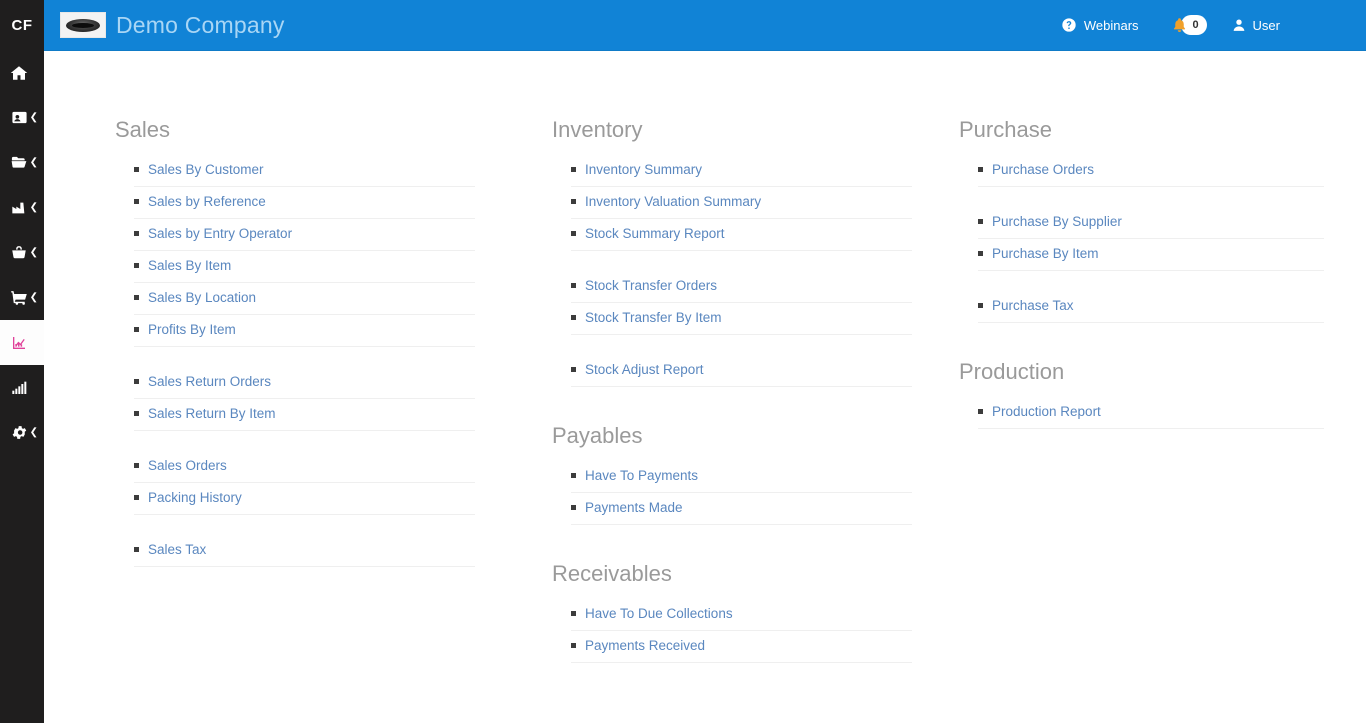  What do you see at coordinates (206, 169) in the screenshot?
I see `report-link: Sales By Customer` at bounding box center [206, 169].